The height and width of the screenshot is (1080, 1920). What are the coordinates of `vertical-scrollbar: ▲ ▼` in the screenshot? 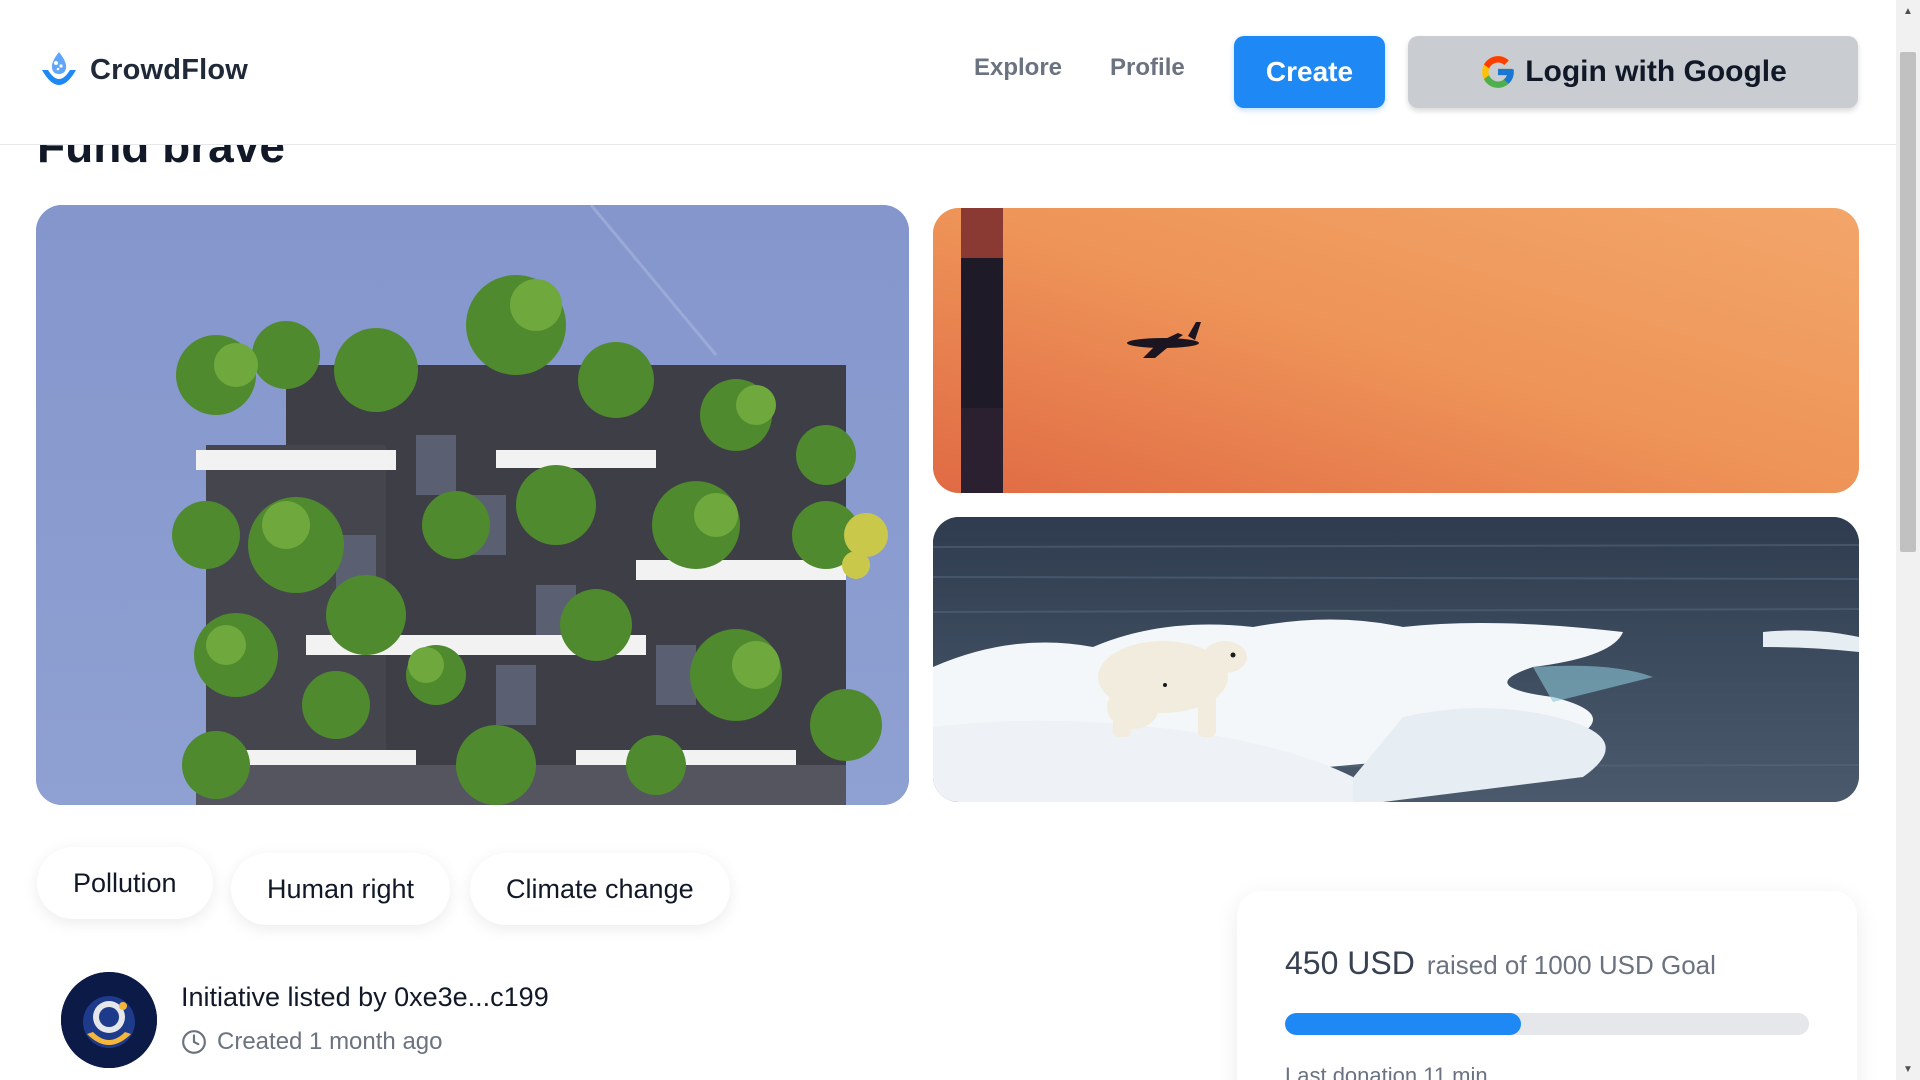 It's located at (1908, 540).